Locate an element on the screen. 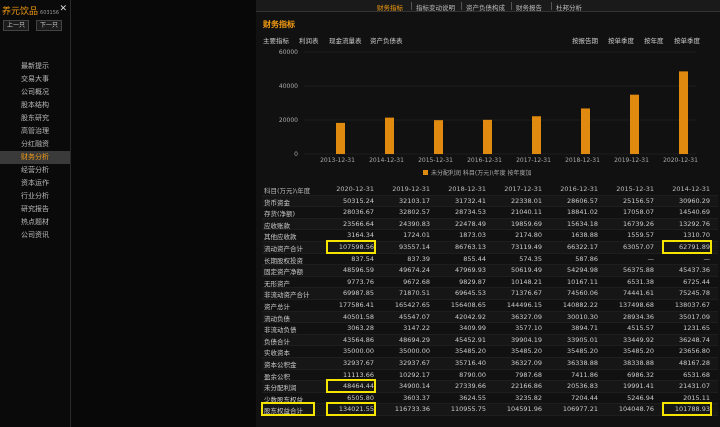  prev-stock-button: 上一只 is located at coordinates (16, 25).